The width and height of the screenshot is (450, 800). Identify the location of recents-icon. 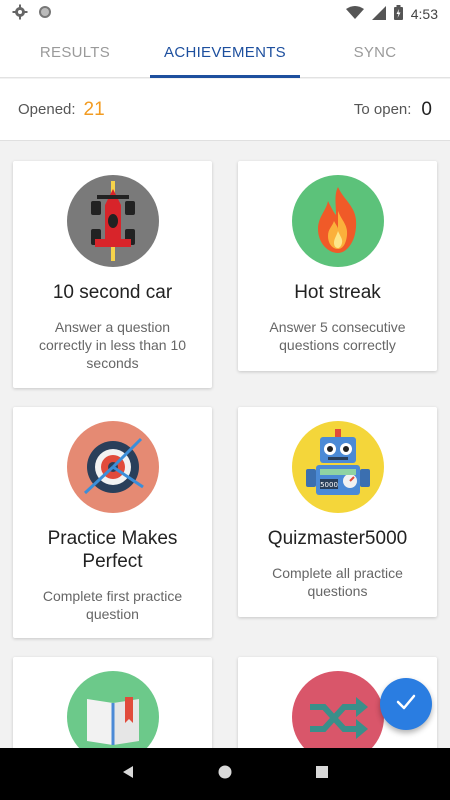
(322, 774).